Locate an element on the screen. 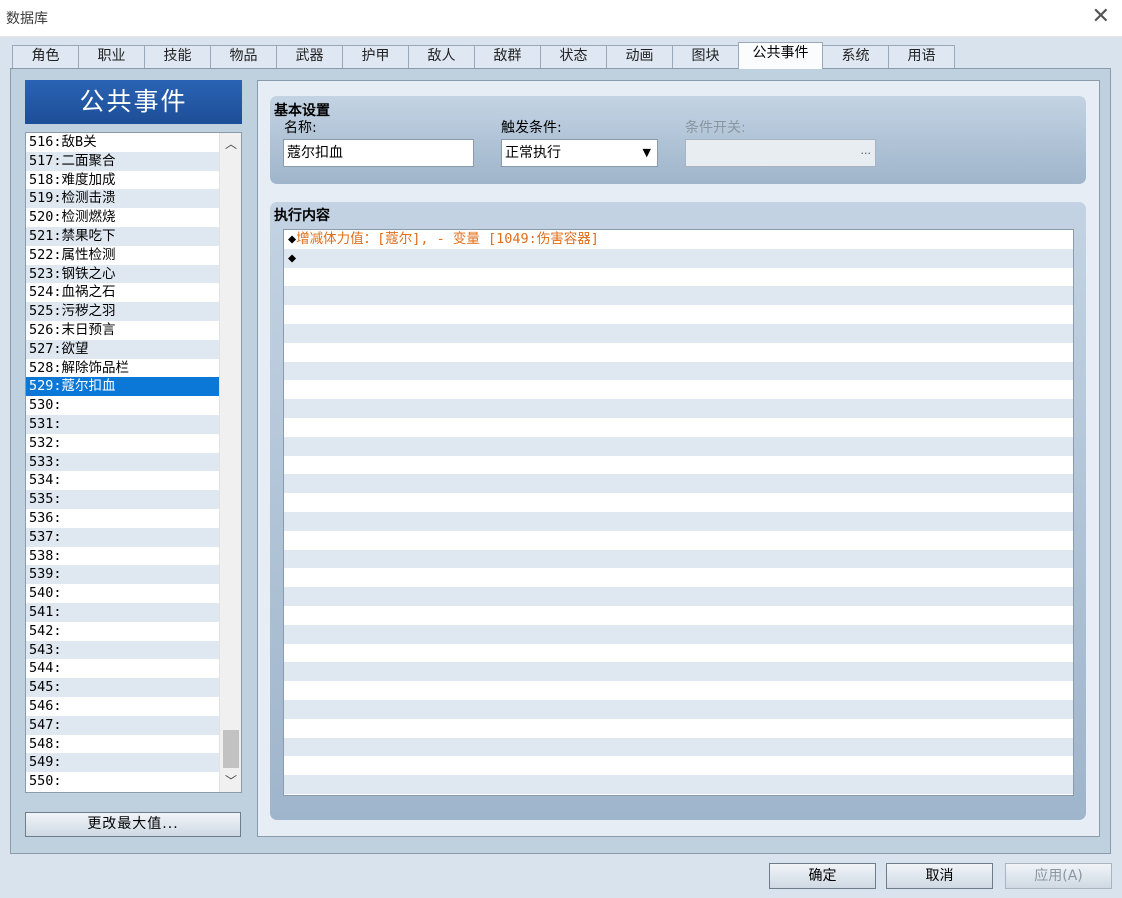 Image resolution: width=1122 pixels, height=898 pixels. list-item: 521:禁果吃下 is located at coordinates (122, 236).